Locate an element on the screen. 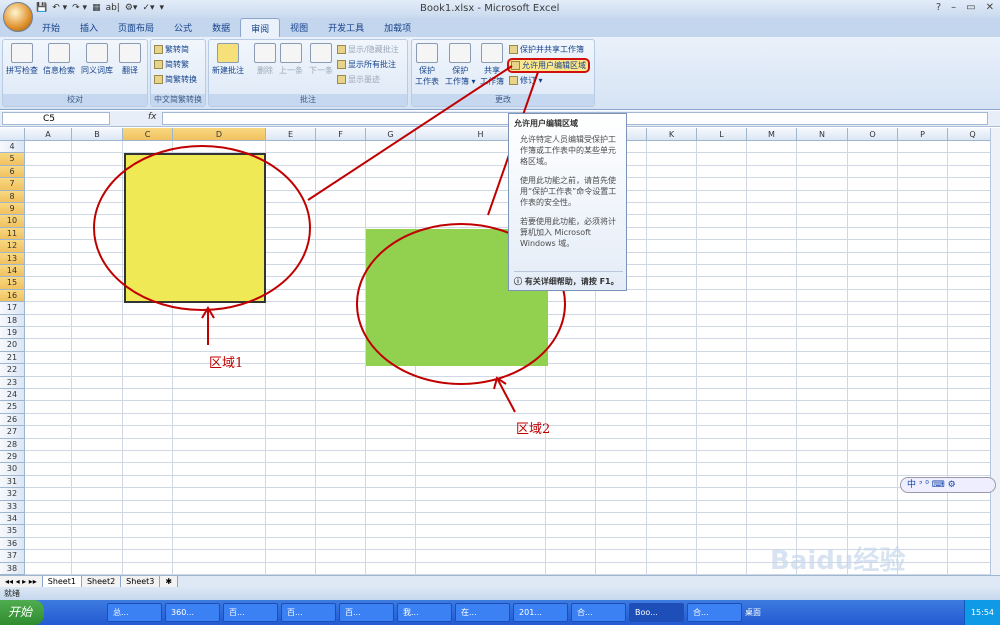  column-header-M: M is located at coordinates (772, 134).